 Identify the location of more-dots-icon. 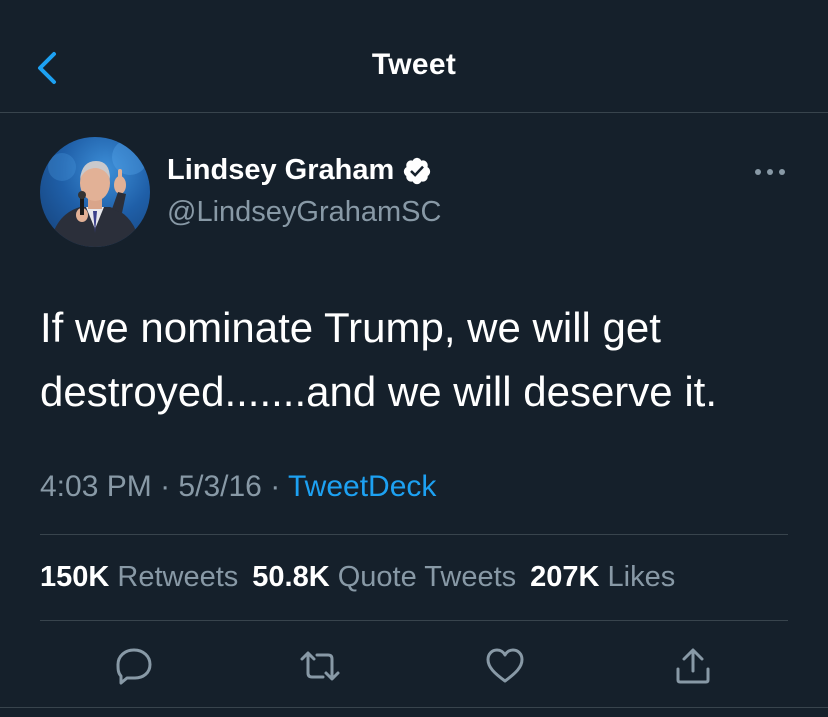
(770, 172).